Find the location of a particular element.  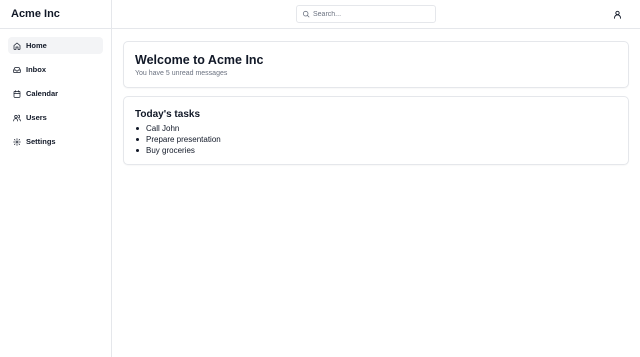

sidebar-item-label: Home is located at coordinates (36, 45).